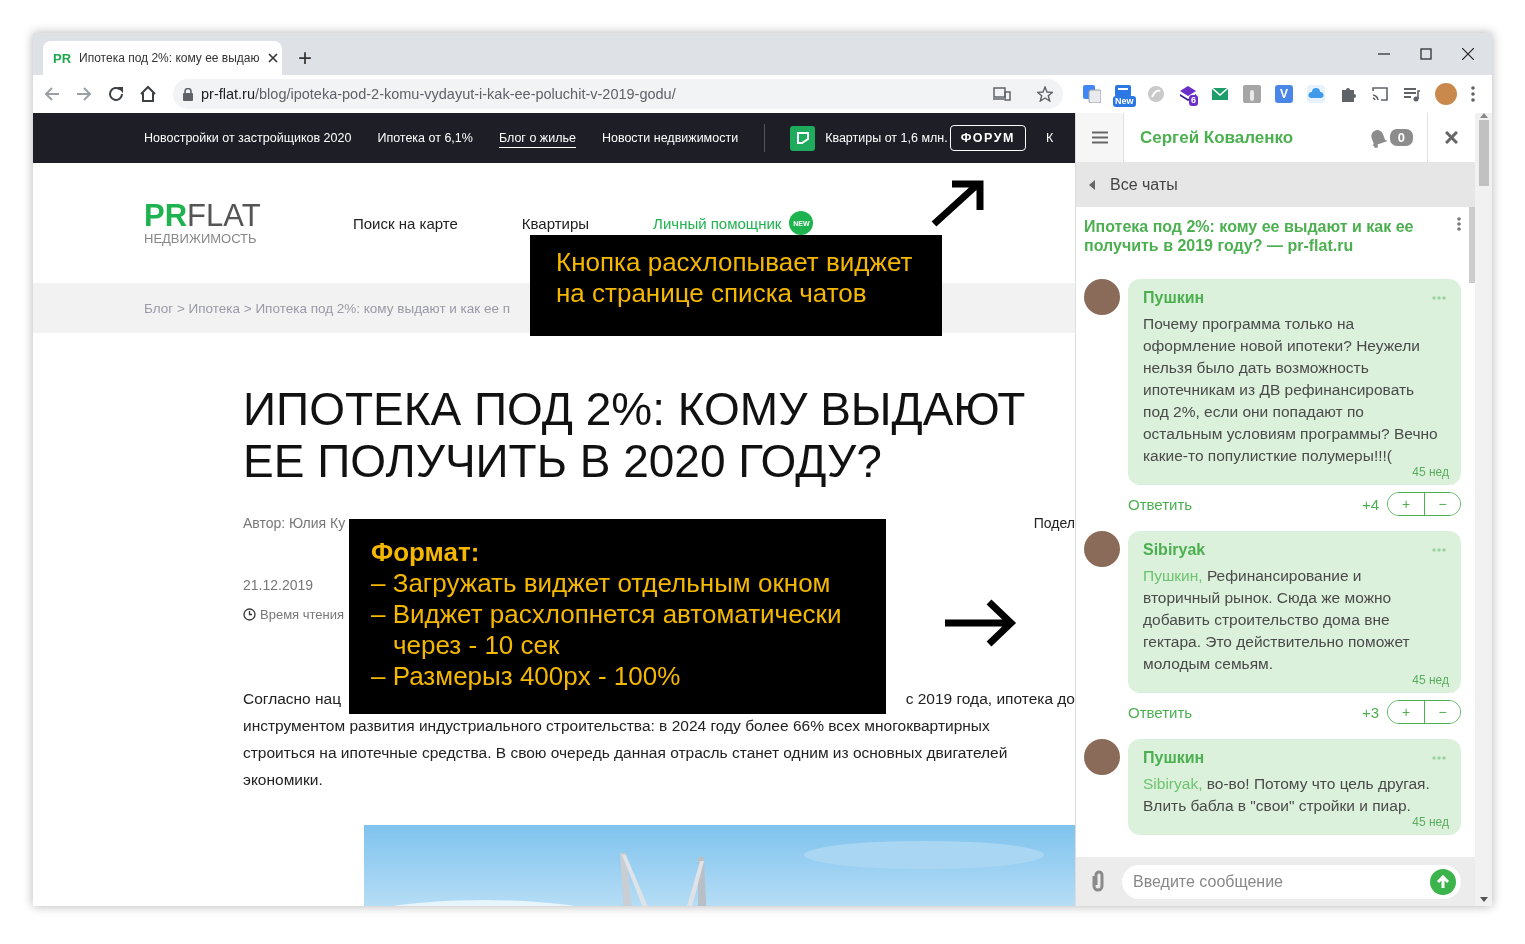 This screenshot has height=944, width=1525. I want to click on count-badge: 6, so click(1193, 100).